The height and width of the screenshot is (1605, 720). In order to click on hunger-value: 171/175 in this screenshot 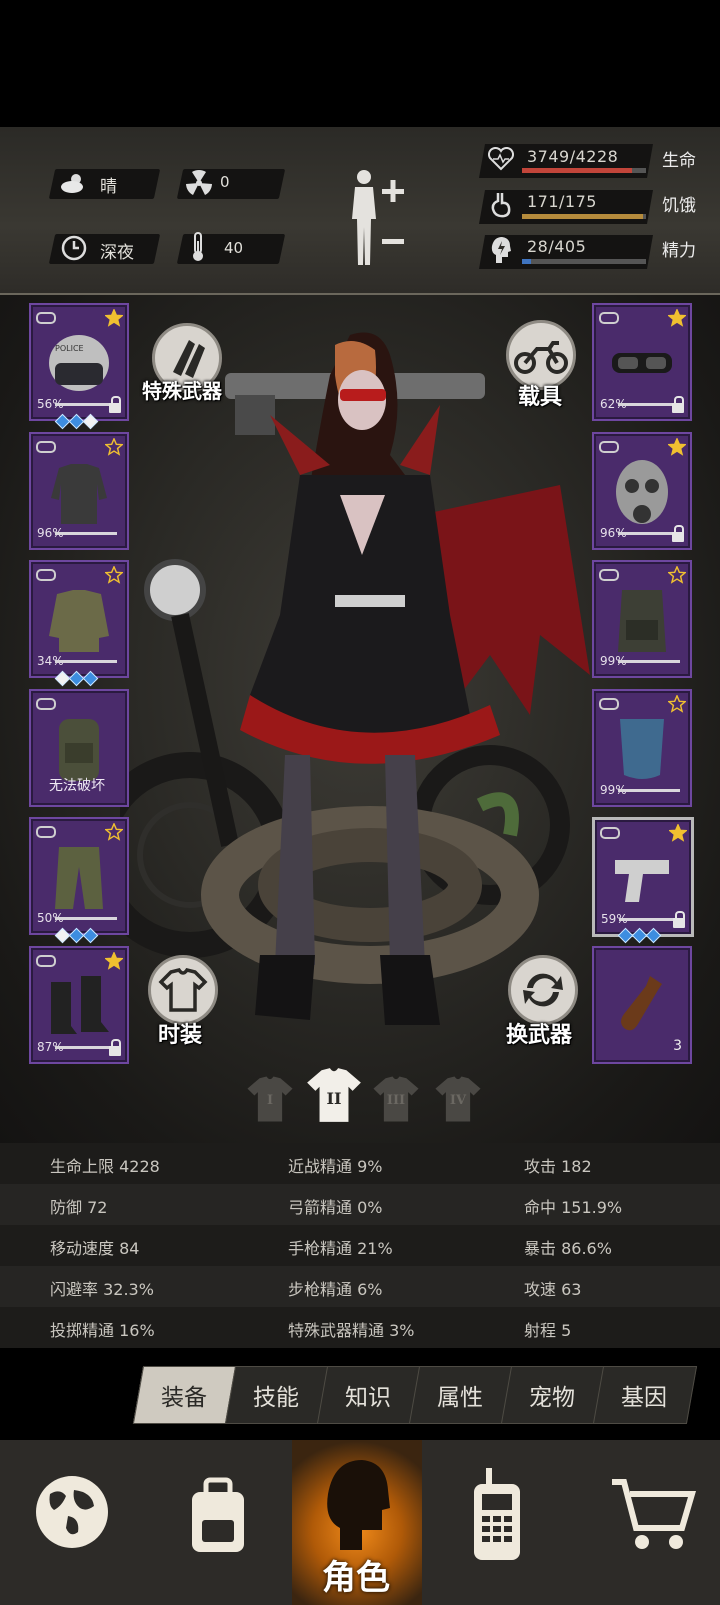, I will do `click(562, 201)`.